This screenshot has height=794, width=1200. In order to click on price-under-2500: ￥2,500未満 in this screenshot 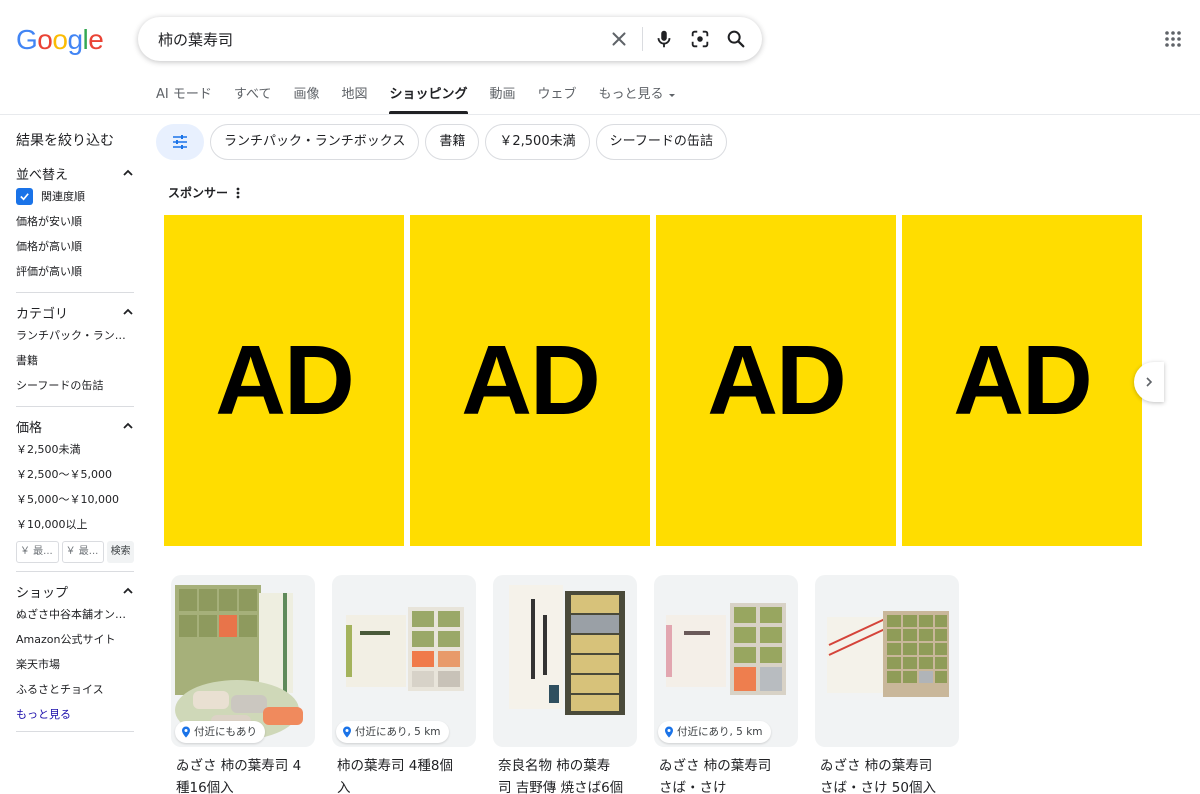, I will do `click(75, 449)`.